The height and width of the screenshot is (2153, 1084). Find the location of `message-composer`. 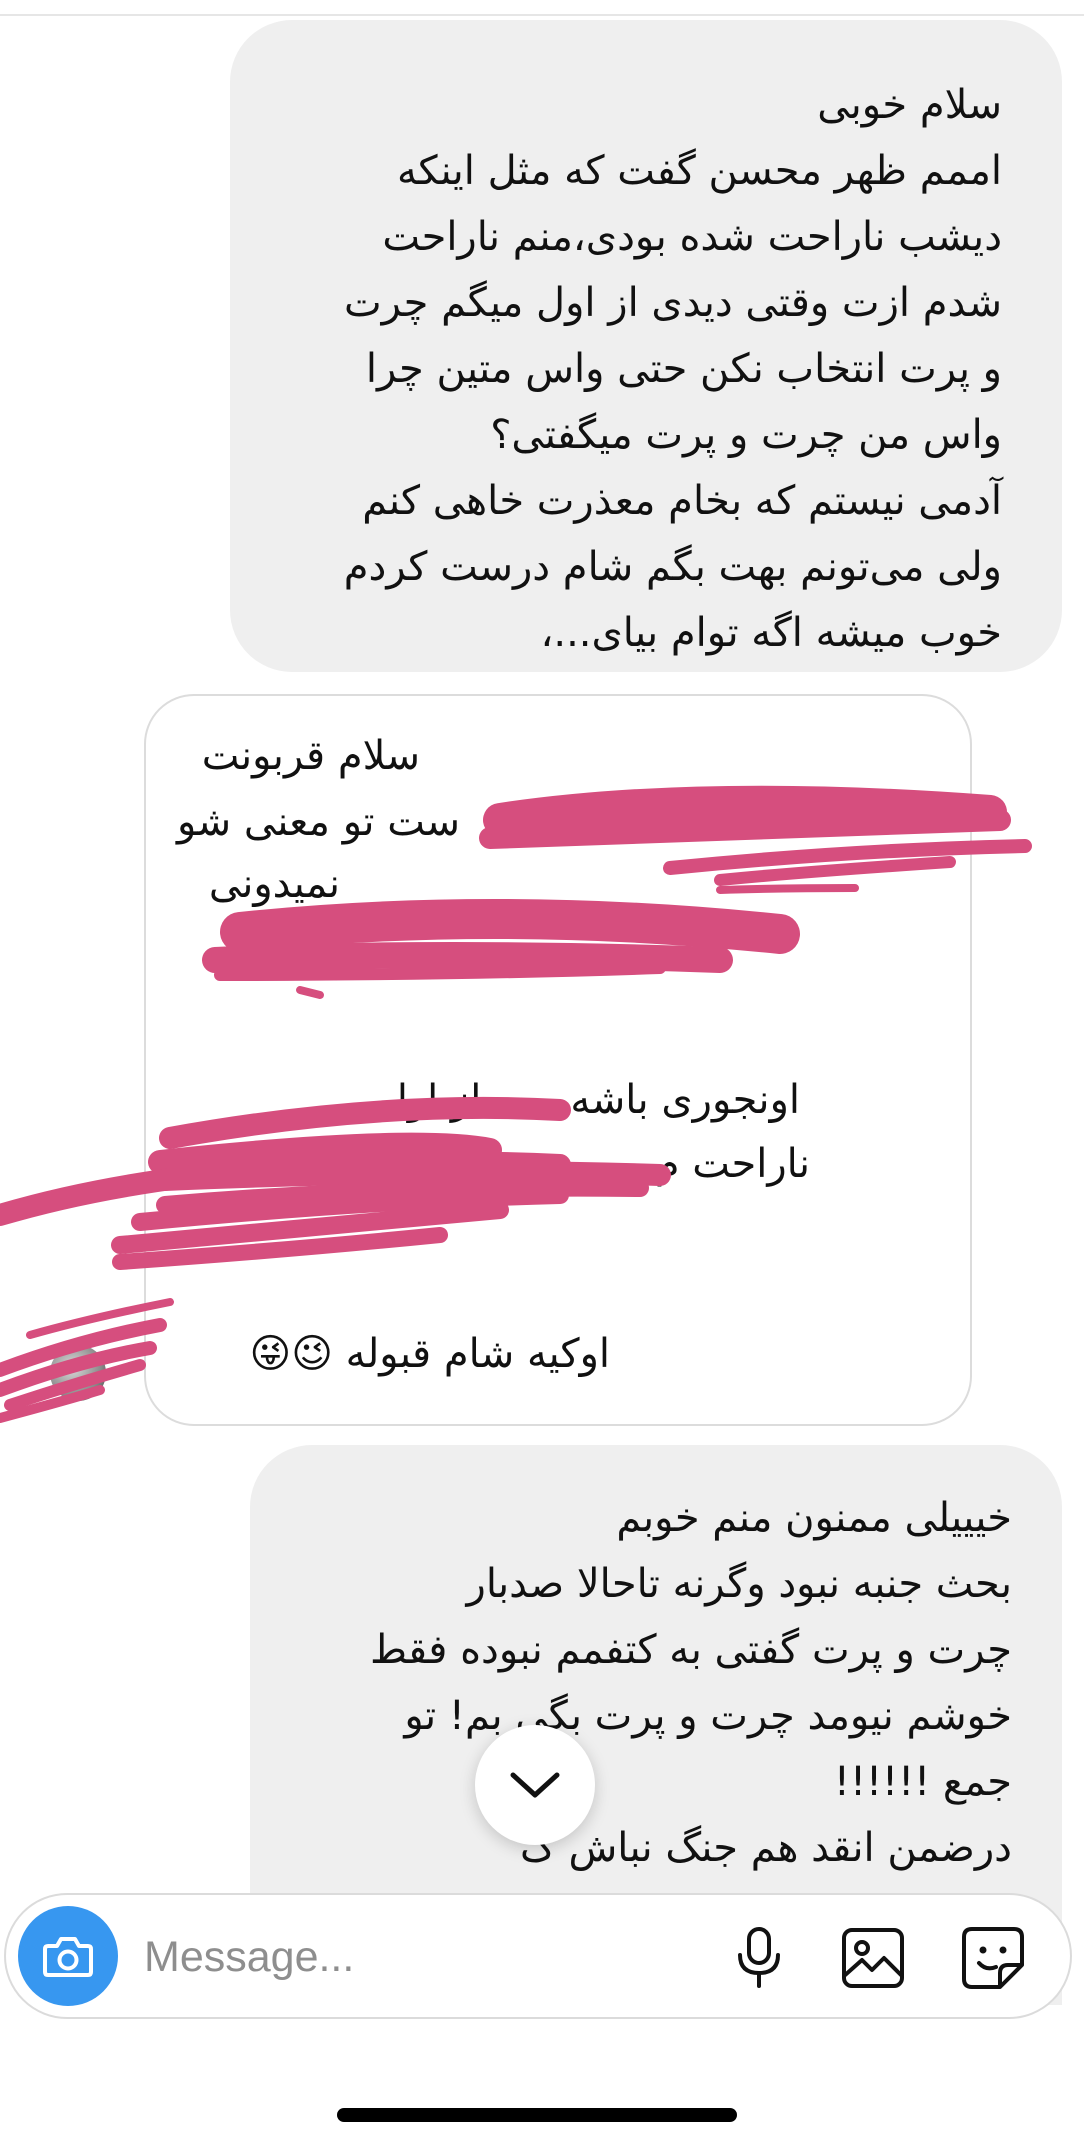

message-composer is located at coordinates (538, 1956).